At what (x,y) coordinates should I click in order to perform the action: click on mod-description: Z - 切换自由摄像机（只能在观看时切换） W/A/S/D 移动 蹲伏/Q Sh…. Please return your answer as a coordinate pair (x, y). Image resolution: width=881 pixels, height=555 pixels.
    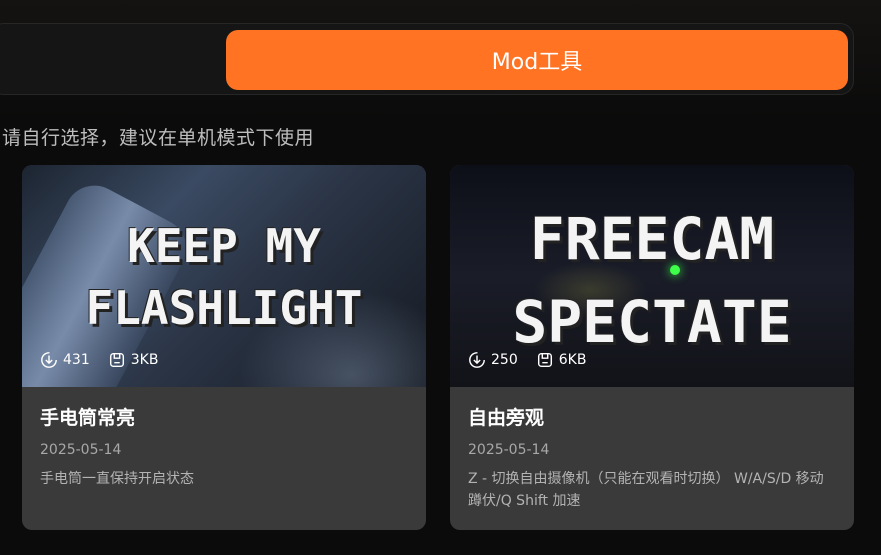
    Looking at the image, I should click on (646, 490).